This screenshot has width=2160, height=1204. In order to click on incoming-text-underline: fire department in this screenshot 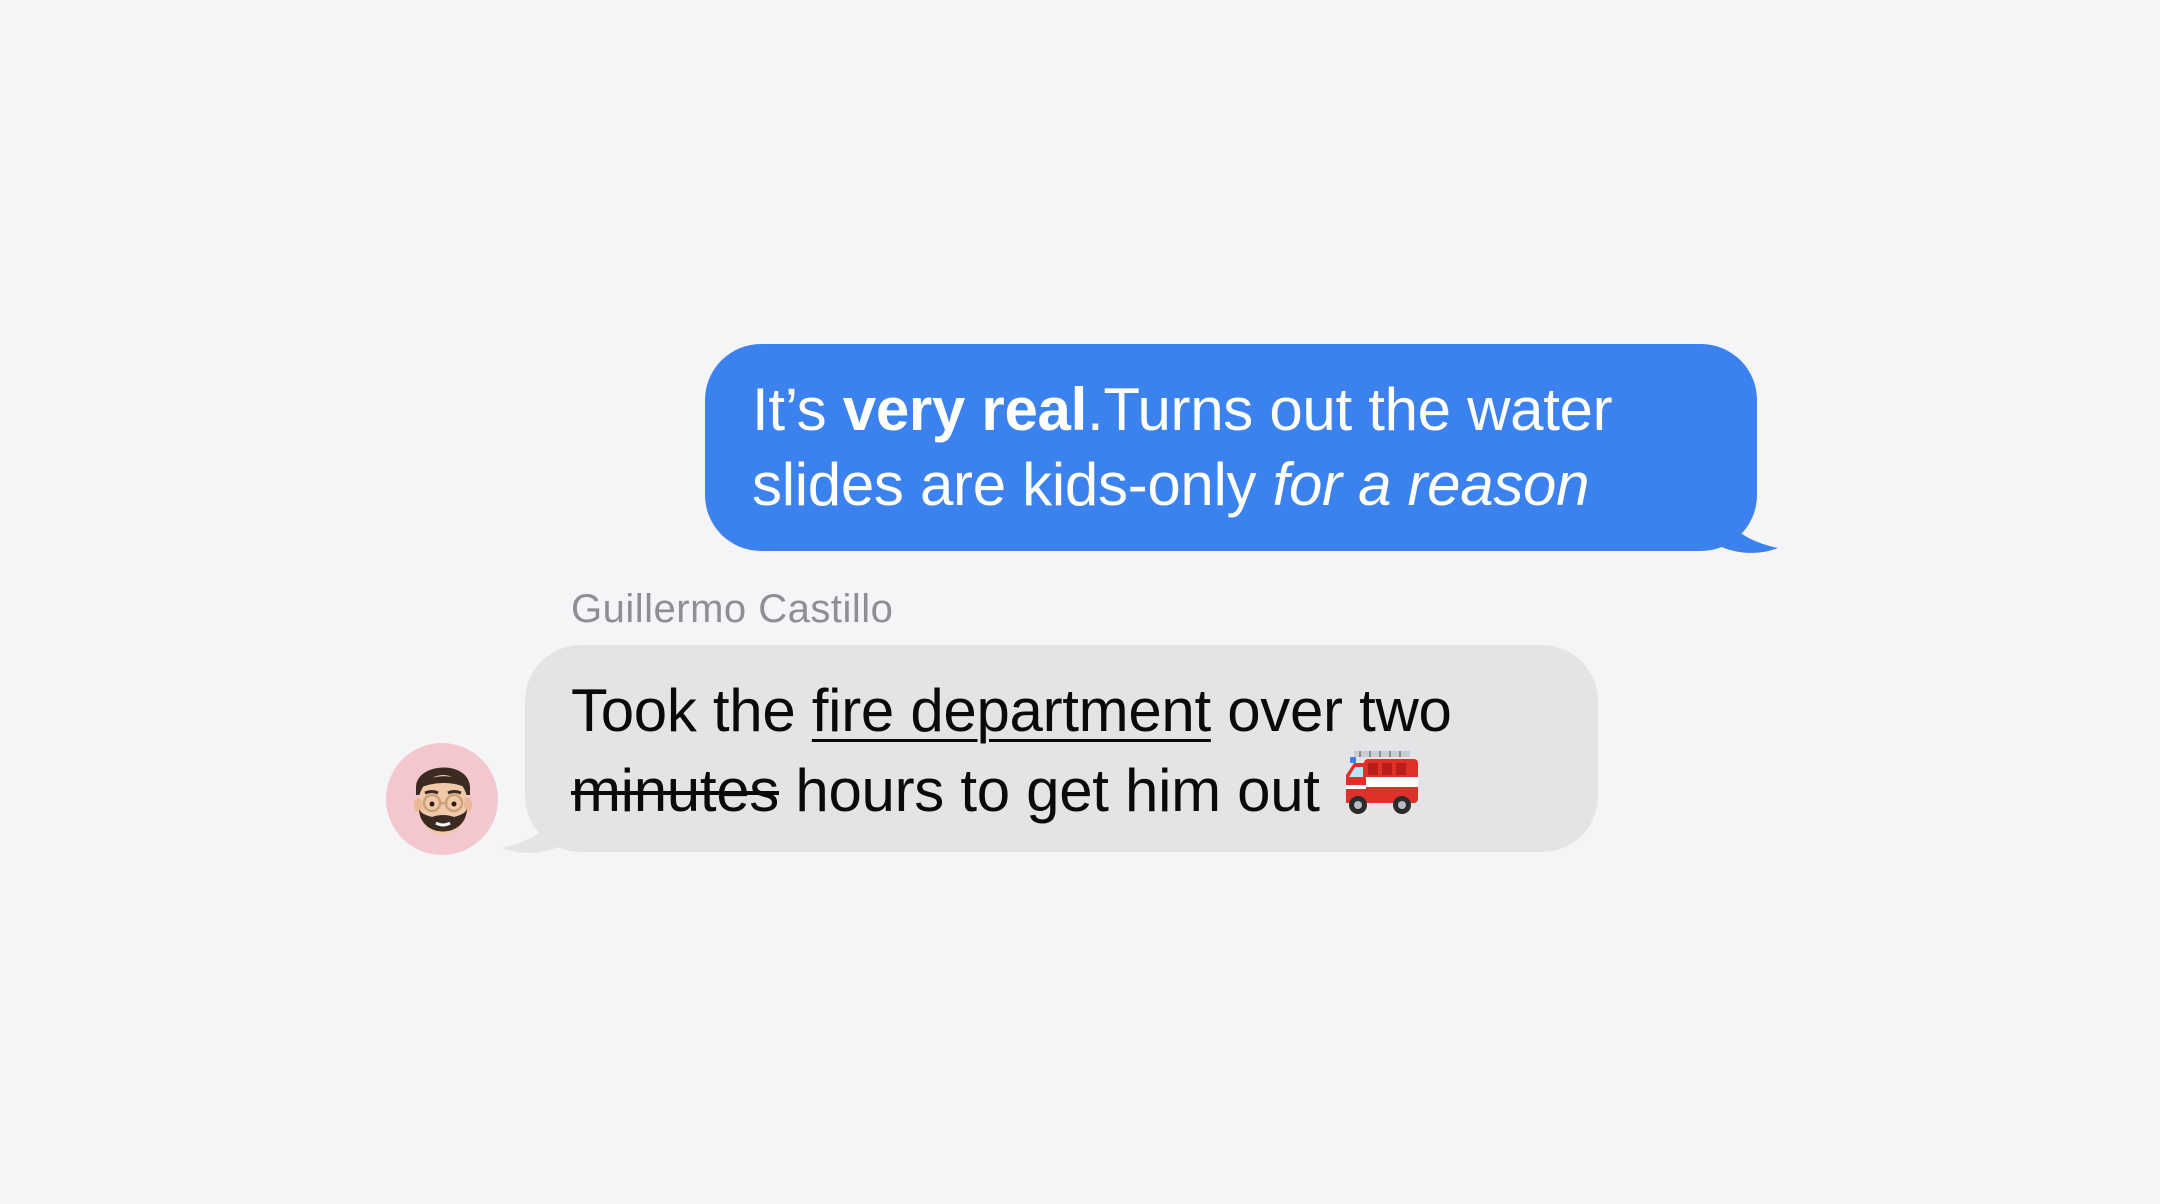, I will do `click(1011, 710)`.